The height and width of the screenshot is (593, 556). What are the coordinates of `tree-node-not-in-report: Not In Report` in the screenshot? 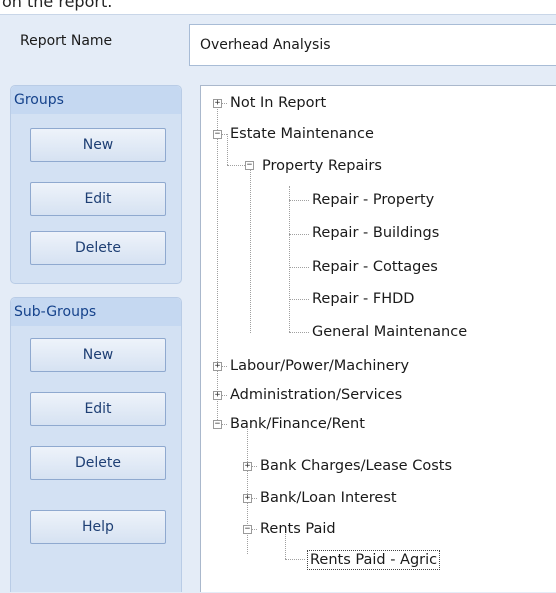 It's located at (278, 103).